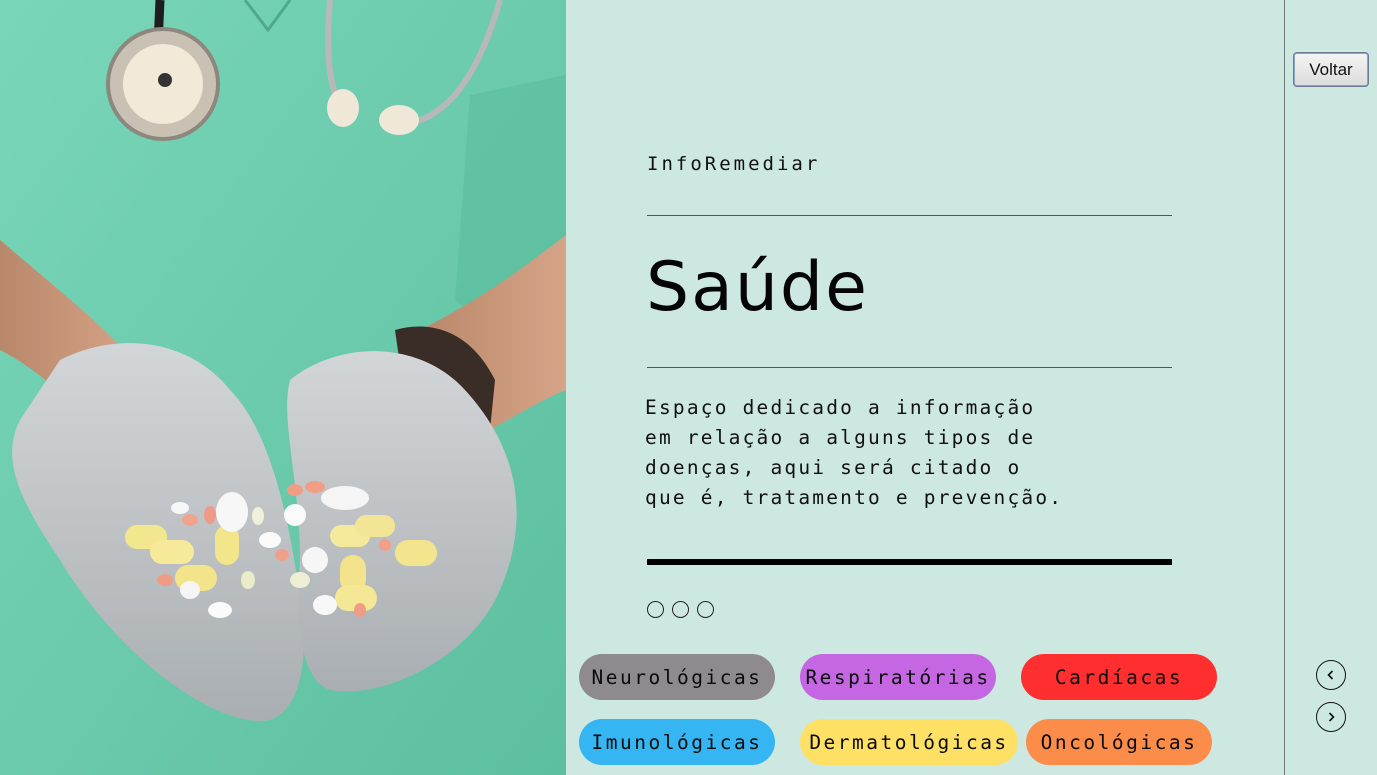  Describe the element at coordinates (1331, 69) in the screenshot. I see `back-button: Voltar` at that location.